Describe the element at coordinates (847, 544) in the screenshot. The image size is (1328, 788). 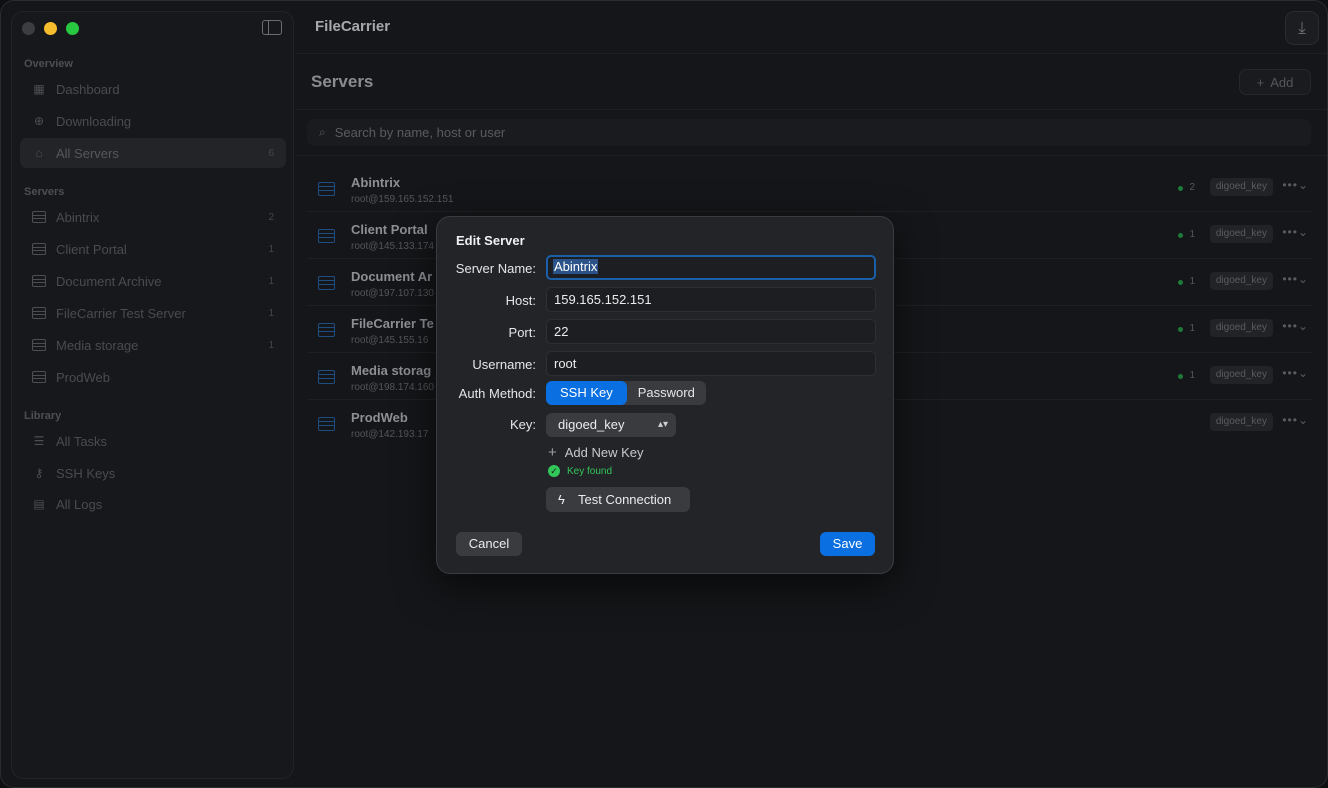
I see `save-button: Save` at that location.